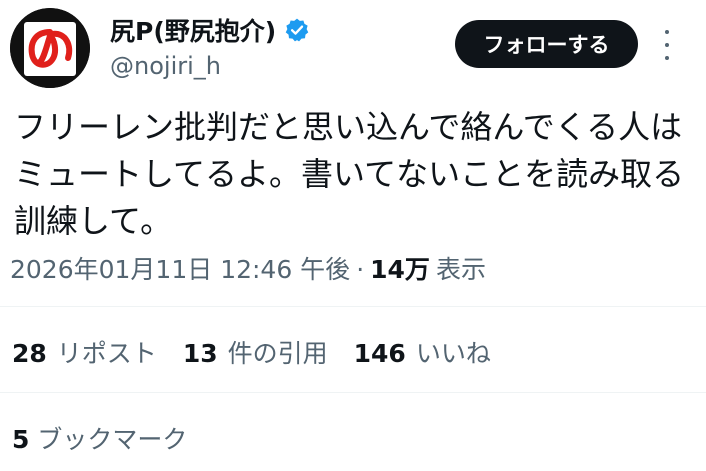 The image size is (706, 471). What do you see at coordinates (165, 66) in the screenshot?
I see `user-handle: @nojiri_h` at bounding box center [165, 66].